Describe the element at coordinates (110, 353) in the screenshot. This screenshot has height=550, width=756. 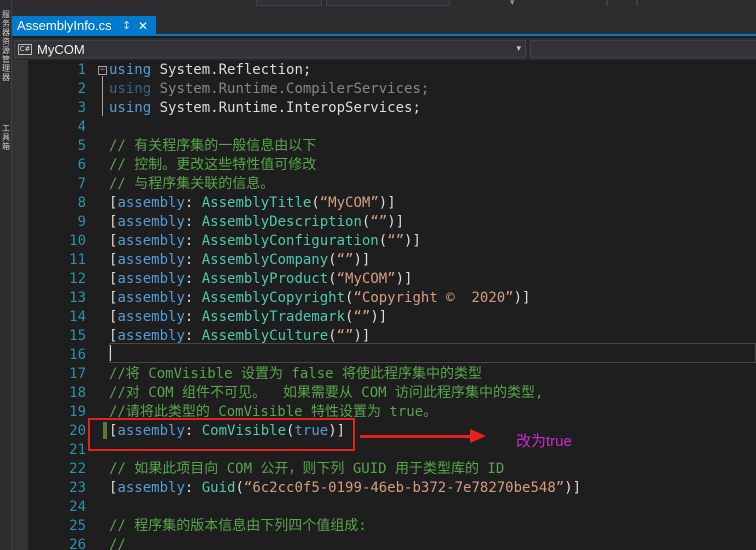
I see `text-caret` at that location.